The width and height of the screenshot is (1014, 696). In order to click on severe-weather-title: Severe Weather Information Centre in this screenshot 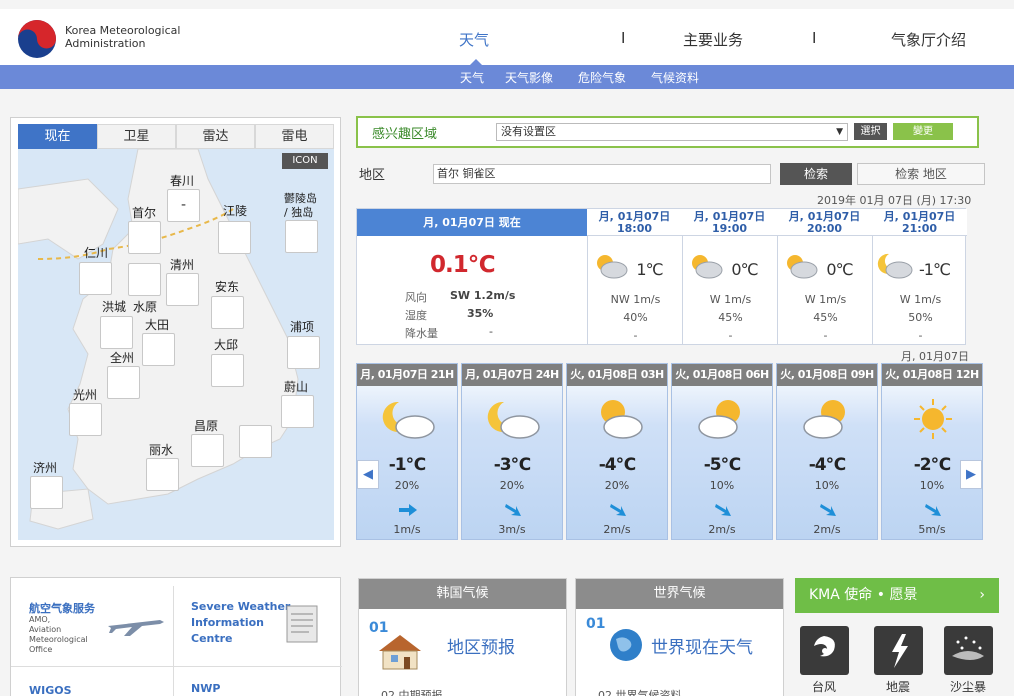, I will do `click(241, 622)`.